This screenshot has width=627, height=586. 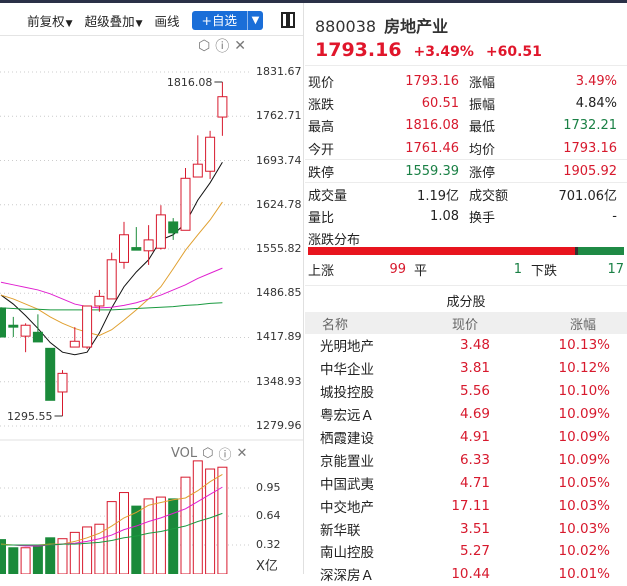 What do you see at coordinates (288, 20) in the screenshot?
I see `toggle-panel-icon` at bounding box center [288, 20].